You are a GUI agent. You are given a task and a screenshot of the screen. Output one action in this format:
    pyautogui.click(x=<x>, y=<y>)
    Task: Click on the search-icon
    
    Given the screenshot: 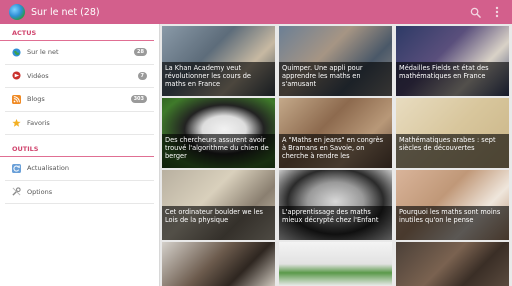 What is the action you would take?
    pyautogui.click(x=475, y=12)
    